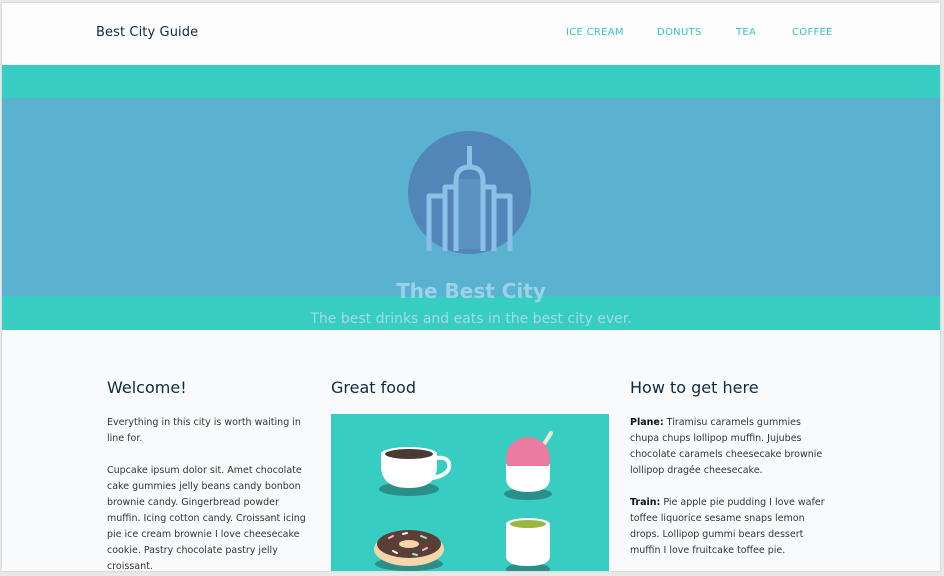  Describe the element at coordinates (471, 291) in the screenshot. I see `hero-title: The Best City` at that location.